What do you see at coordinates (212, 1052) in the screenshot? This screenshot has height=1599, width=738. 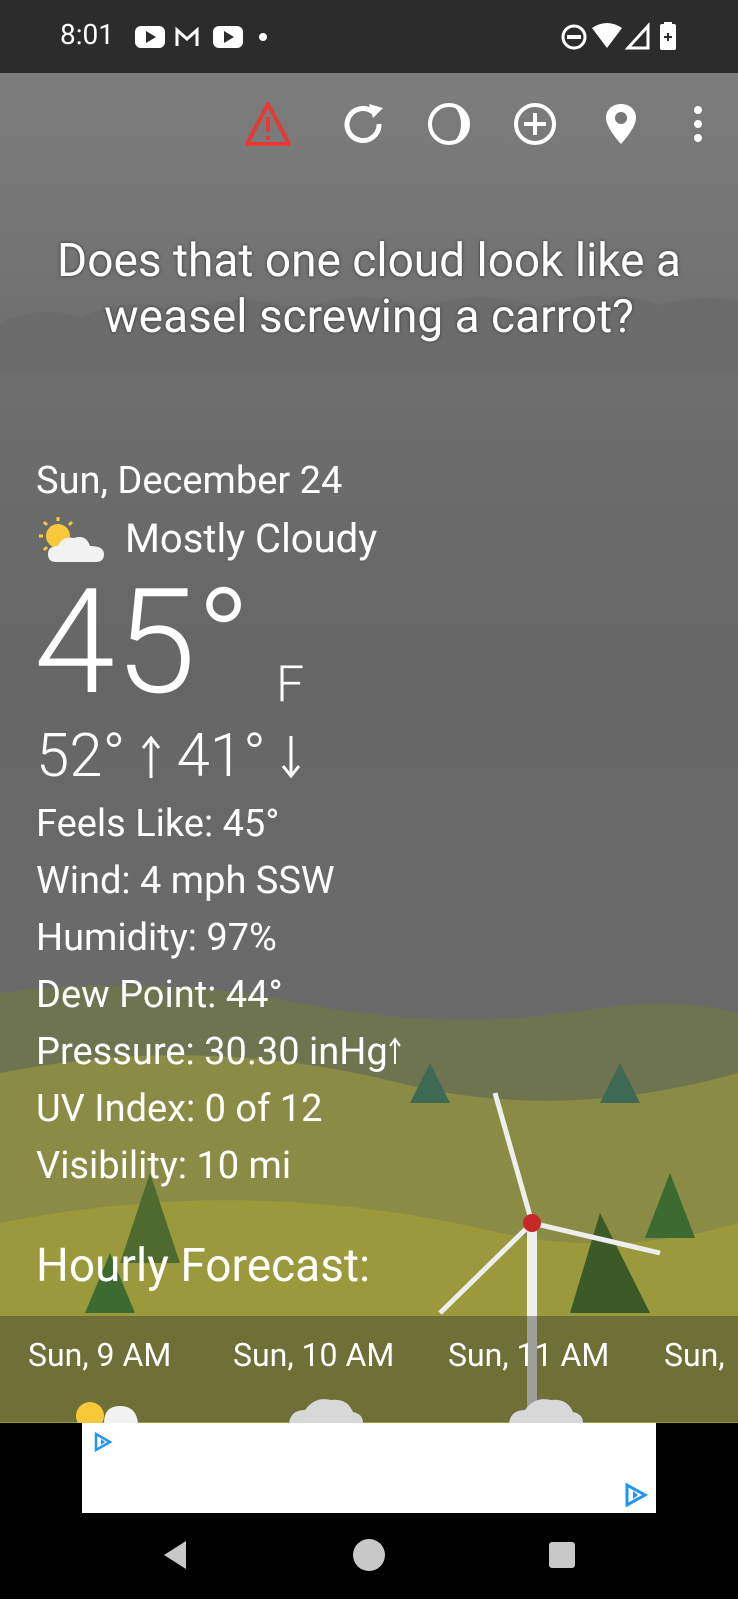 I see `pressure-text: Pressure: 30.30 inHg` at bounding box center [212, 1052].